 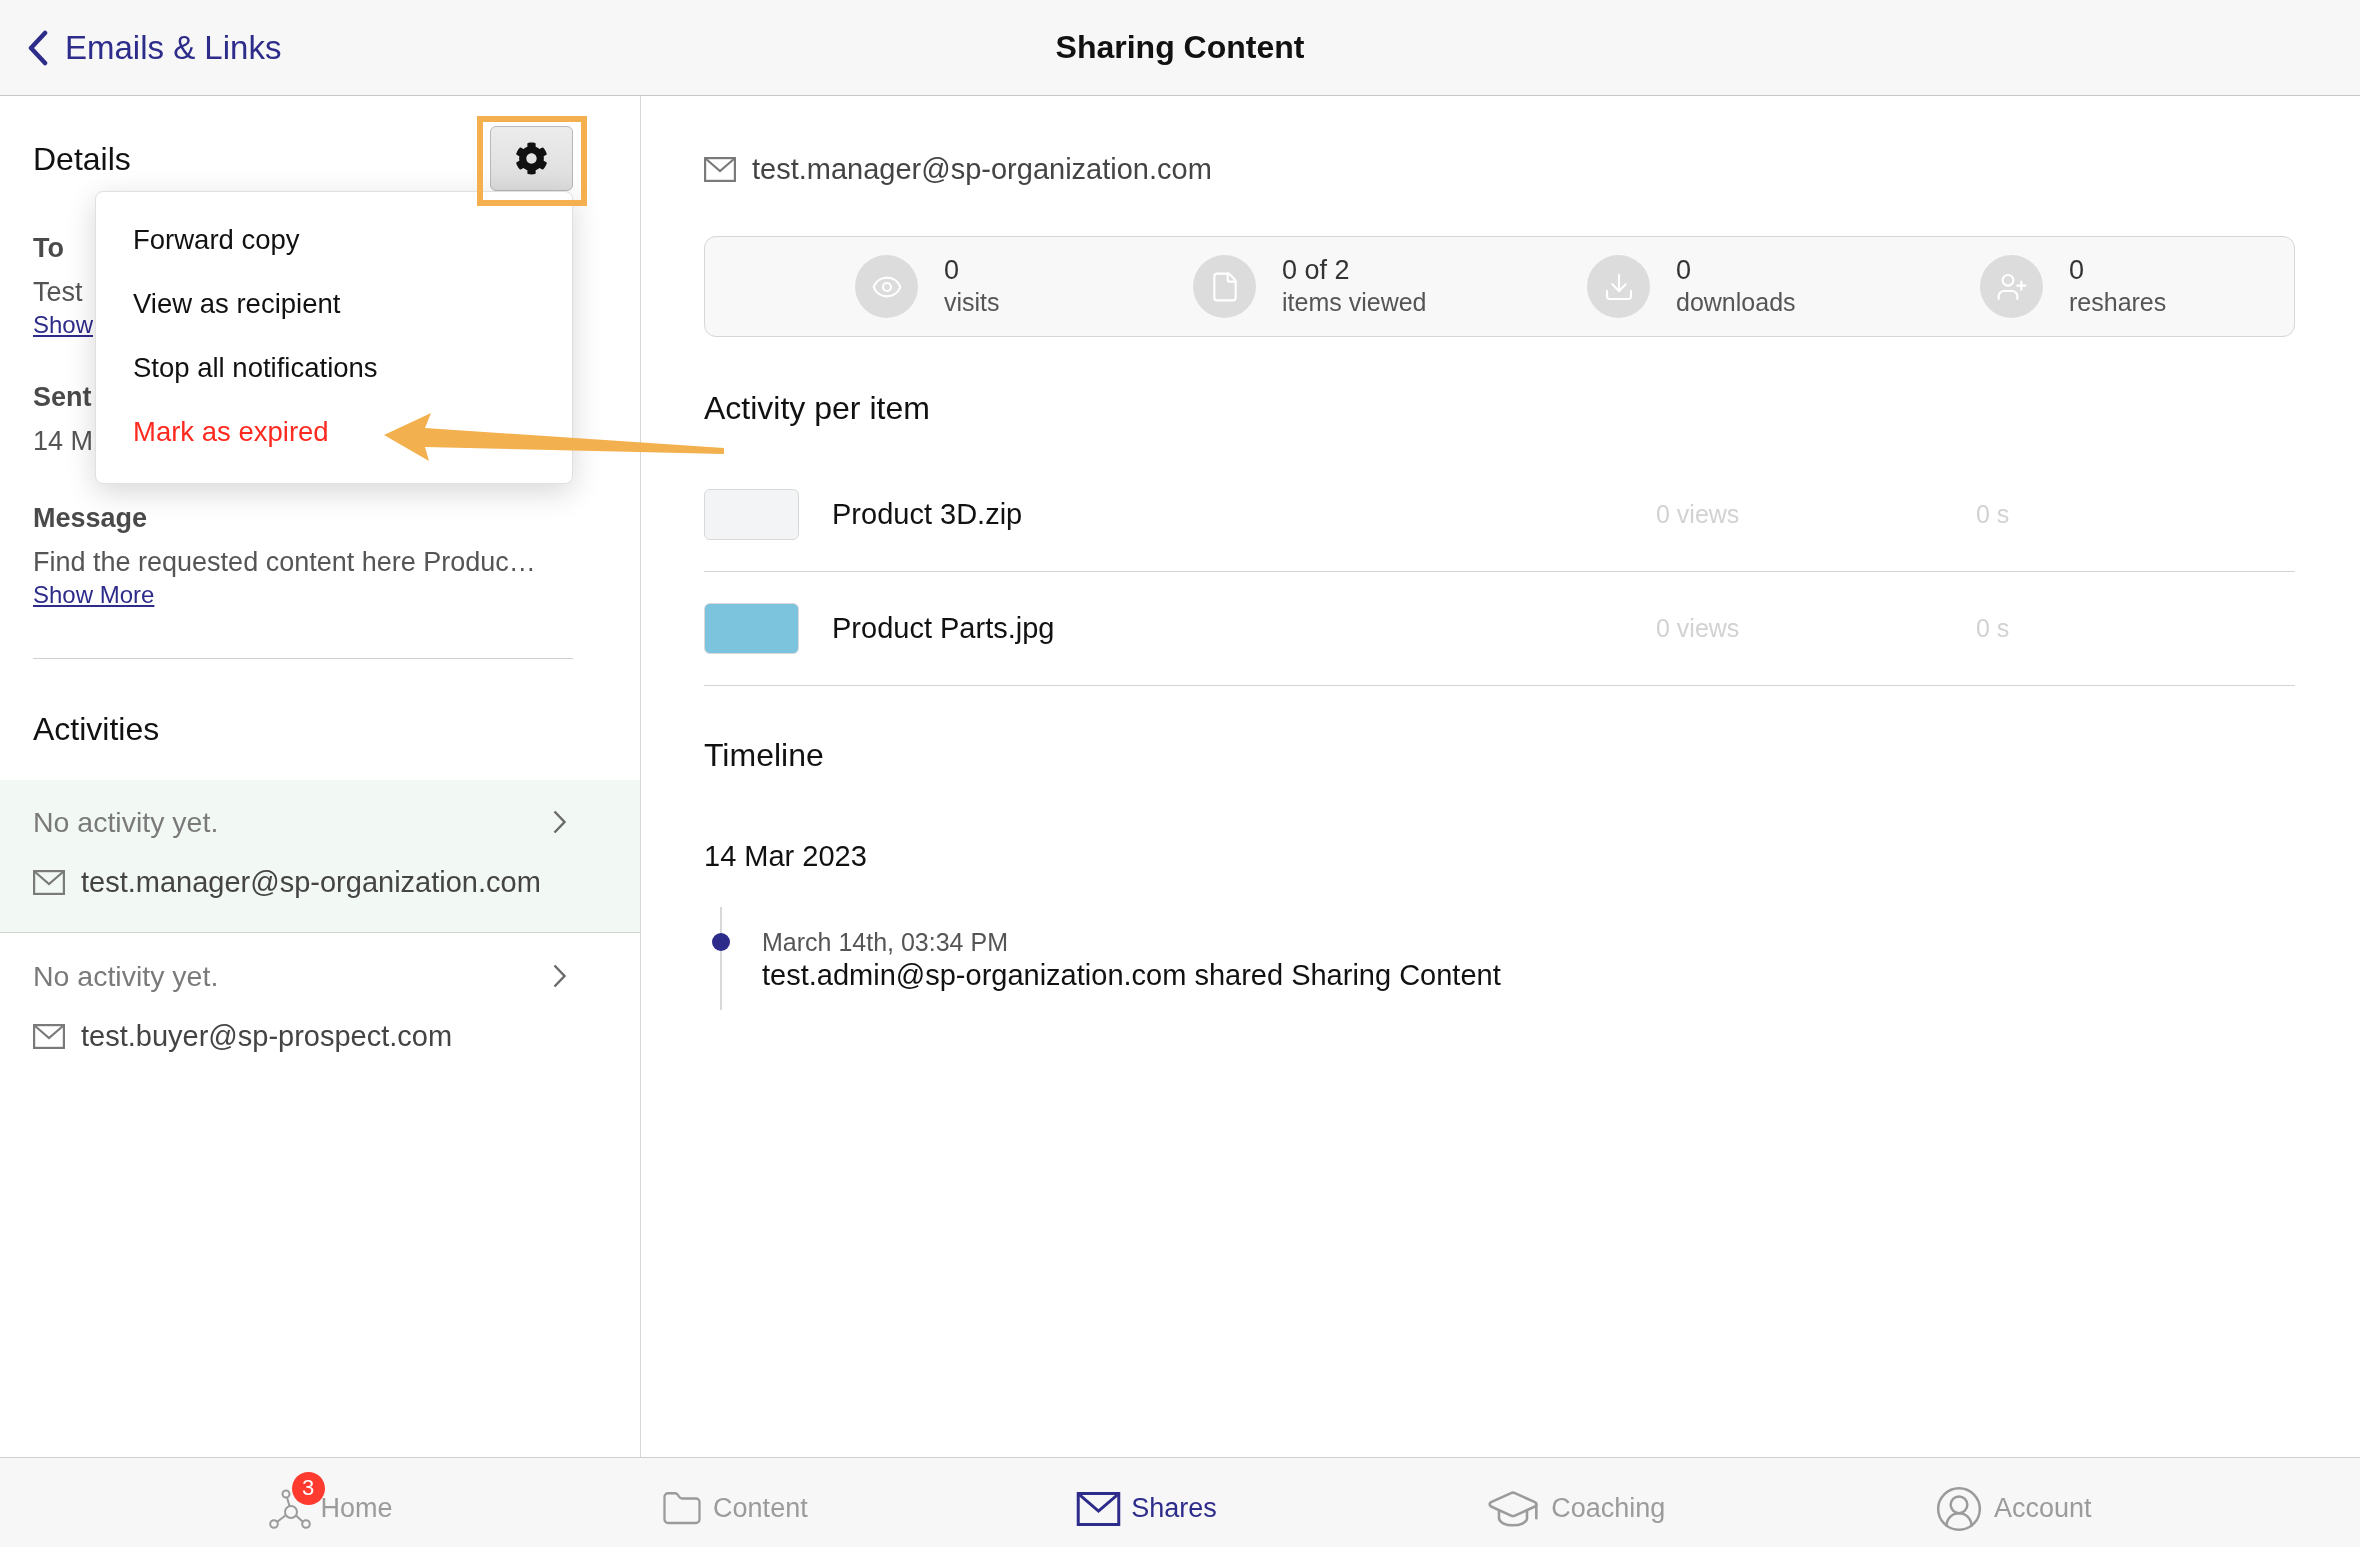 What do you see at coordinates (334, 240) in the screenshot?
I see `menu-item: Forward copy` at bounding box center [334, 240].